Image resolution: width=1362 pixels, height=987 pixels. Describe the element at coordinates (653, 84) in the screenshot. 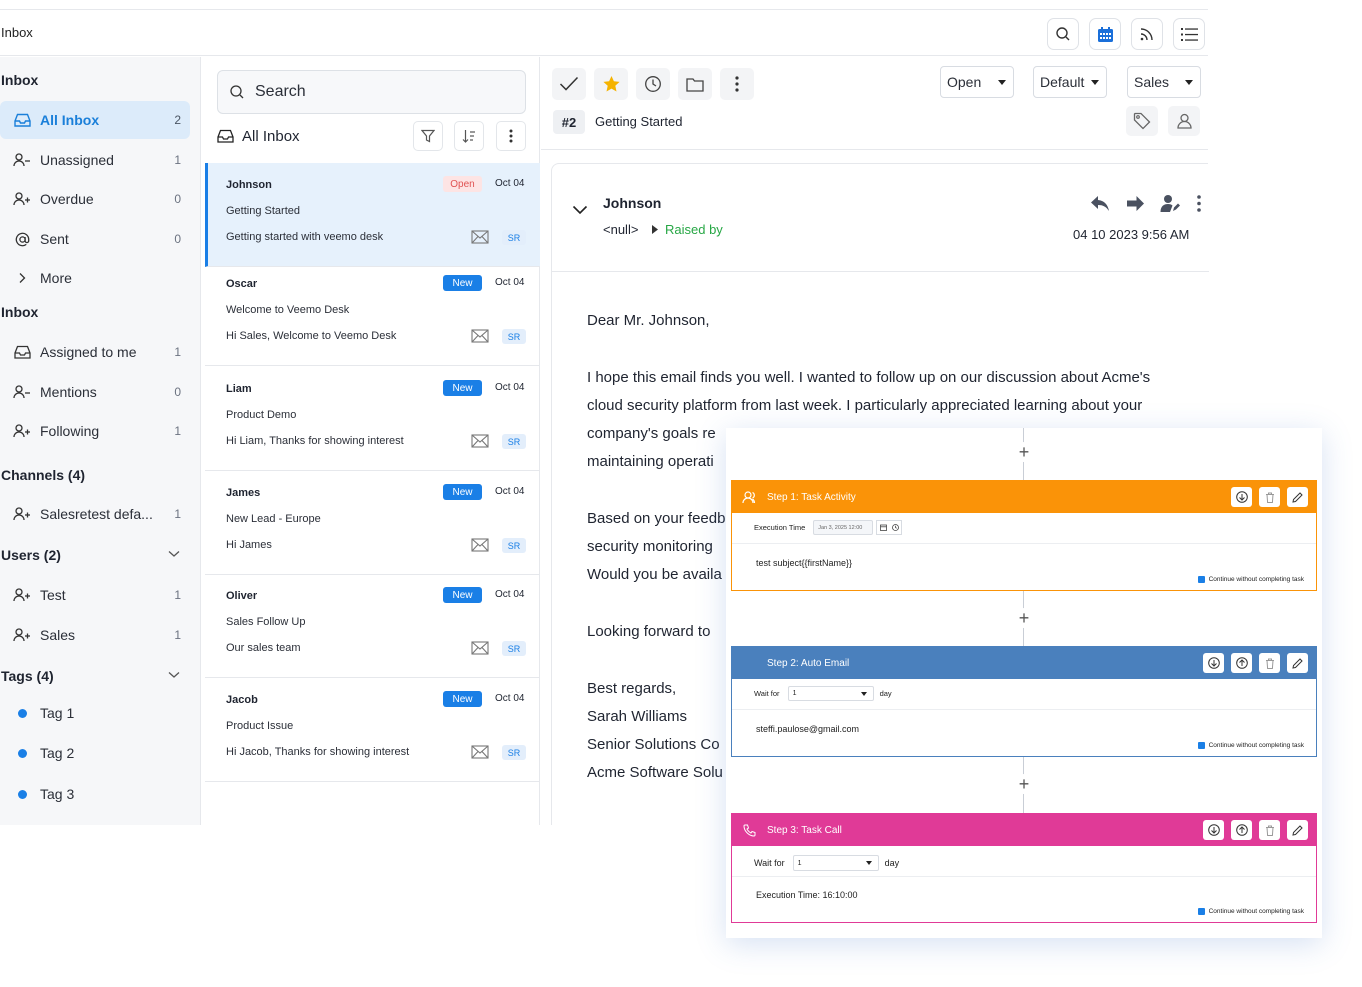

I see `snooze-button` at that location.